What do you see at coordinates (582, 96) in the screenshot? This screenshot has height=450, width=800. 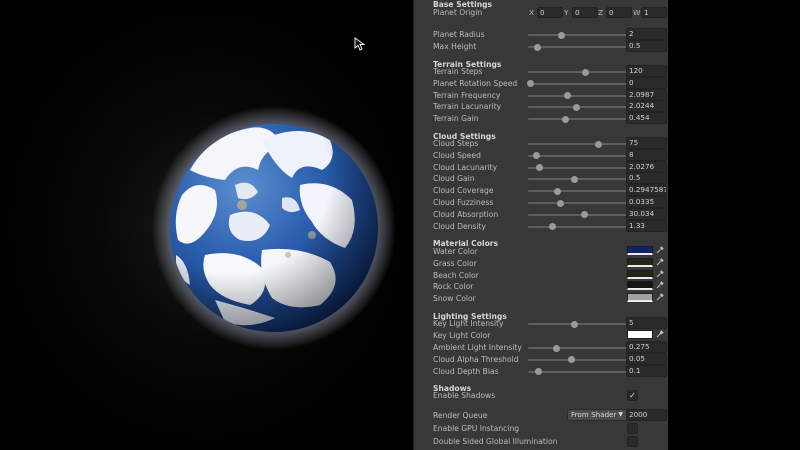 I see `terrain-frequency-slider` at bounding box center [582, 96].